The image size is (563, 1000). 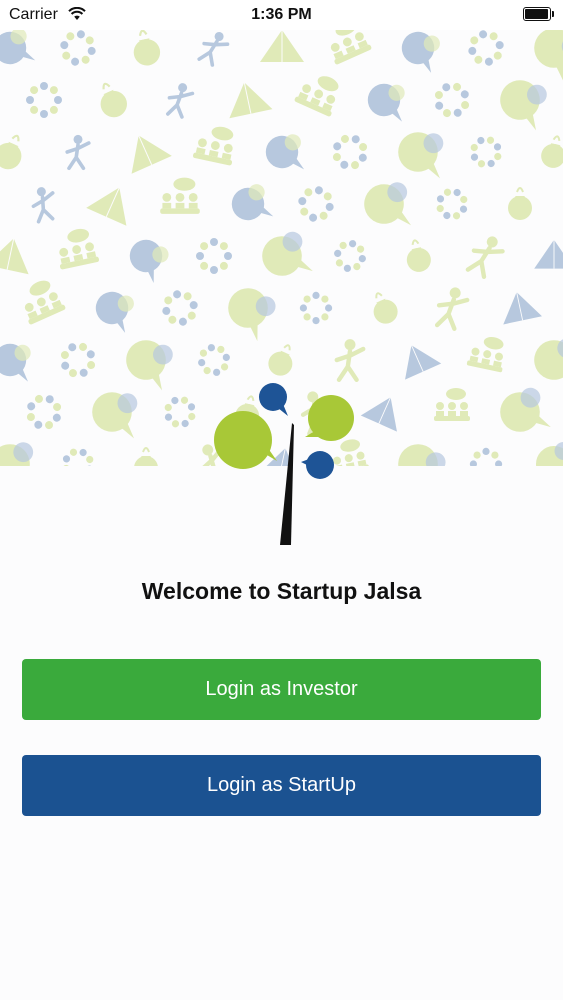 I want to click on logo-bubble-green-right, so click(x=329, y=418).